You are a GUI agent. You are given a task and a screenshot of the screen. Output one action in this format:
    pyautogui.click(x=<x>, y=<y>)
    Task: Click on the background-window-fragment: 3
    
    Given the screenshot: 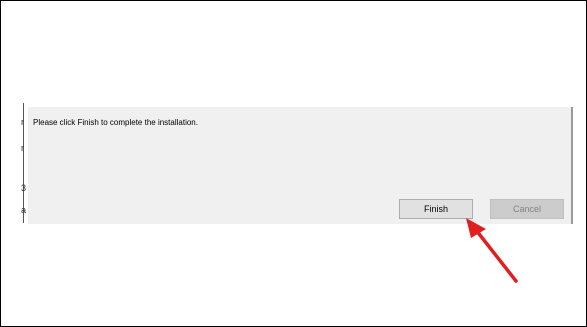 What is the action you would take?
    pyautogui.click(x=24, y=188)
    